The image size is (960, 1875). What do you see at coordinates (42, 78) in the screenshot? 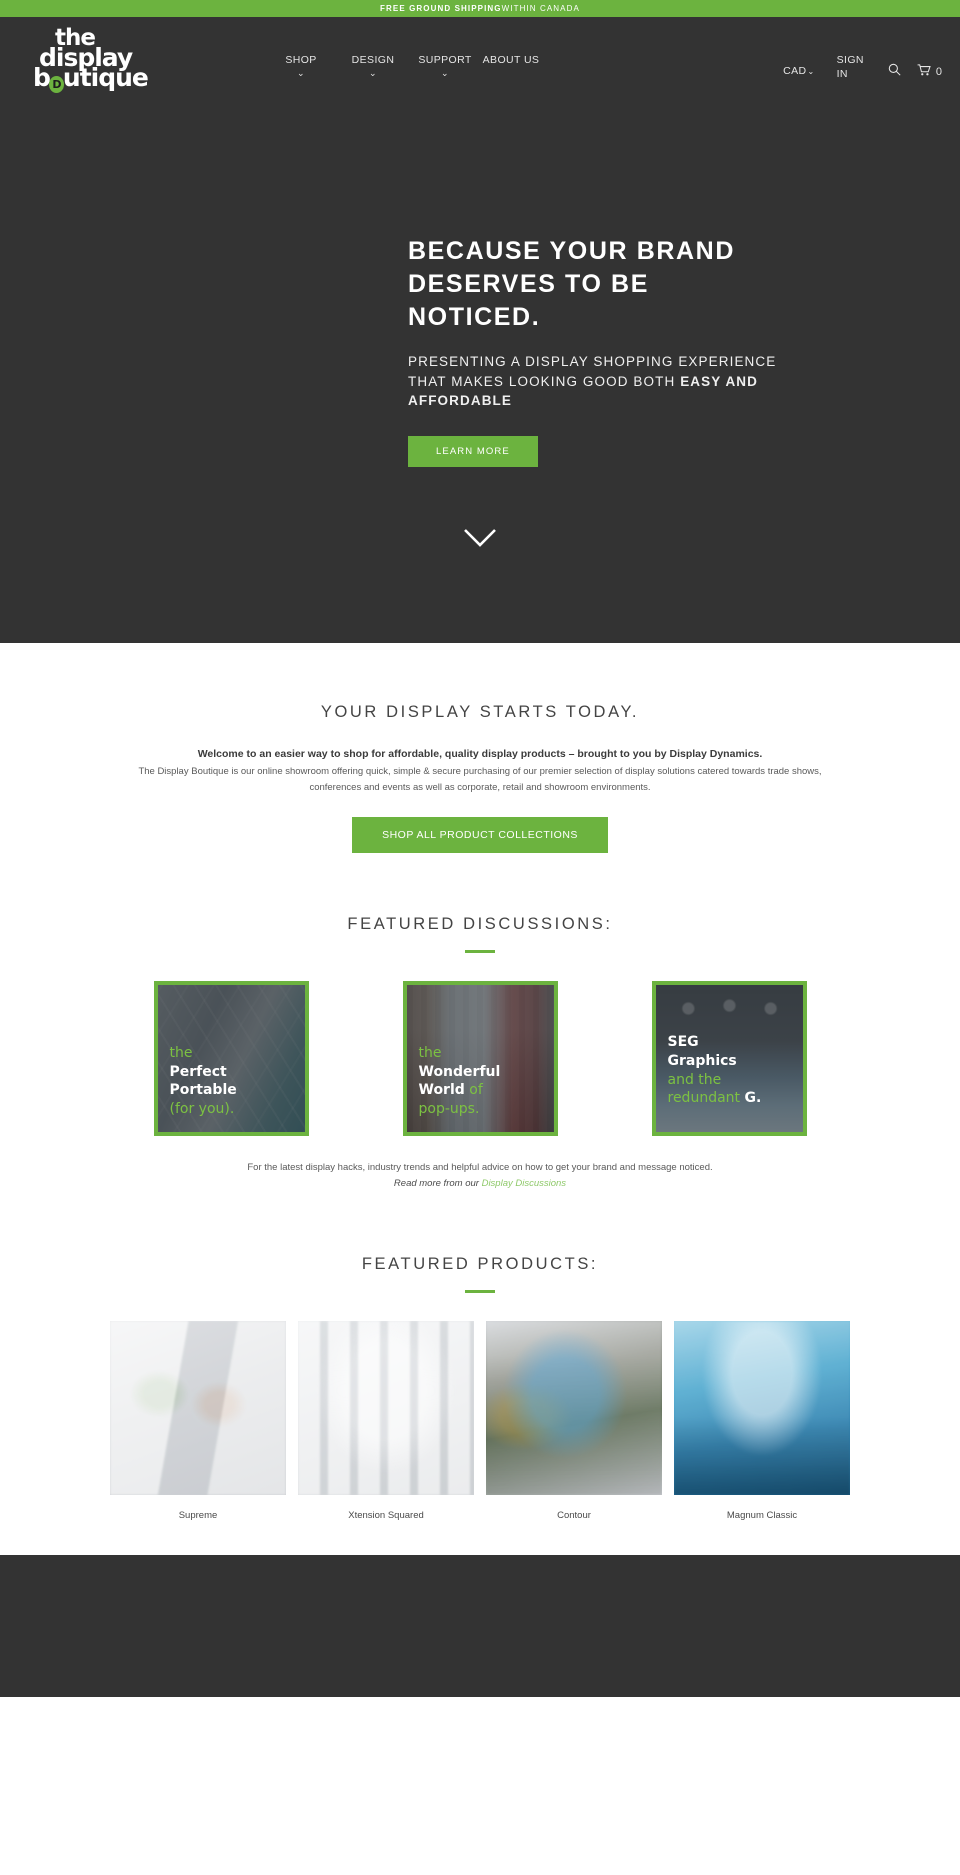
I see `logo-b: b` at bounding box center [42, 78].